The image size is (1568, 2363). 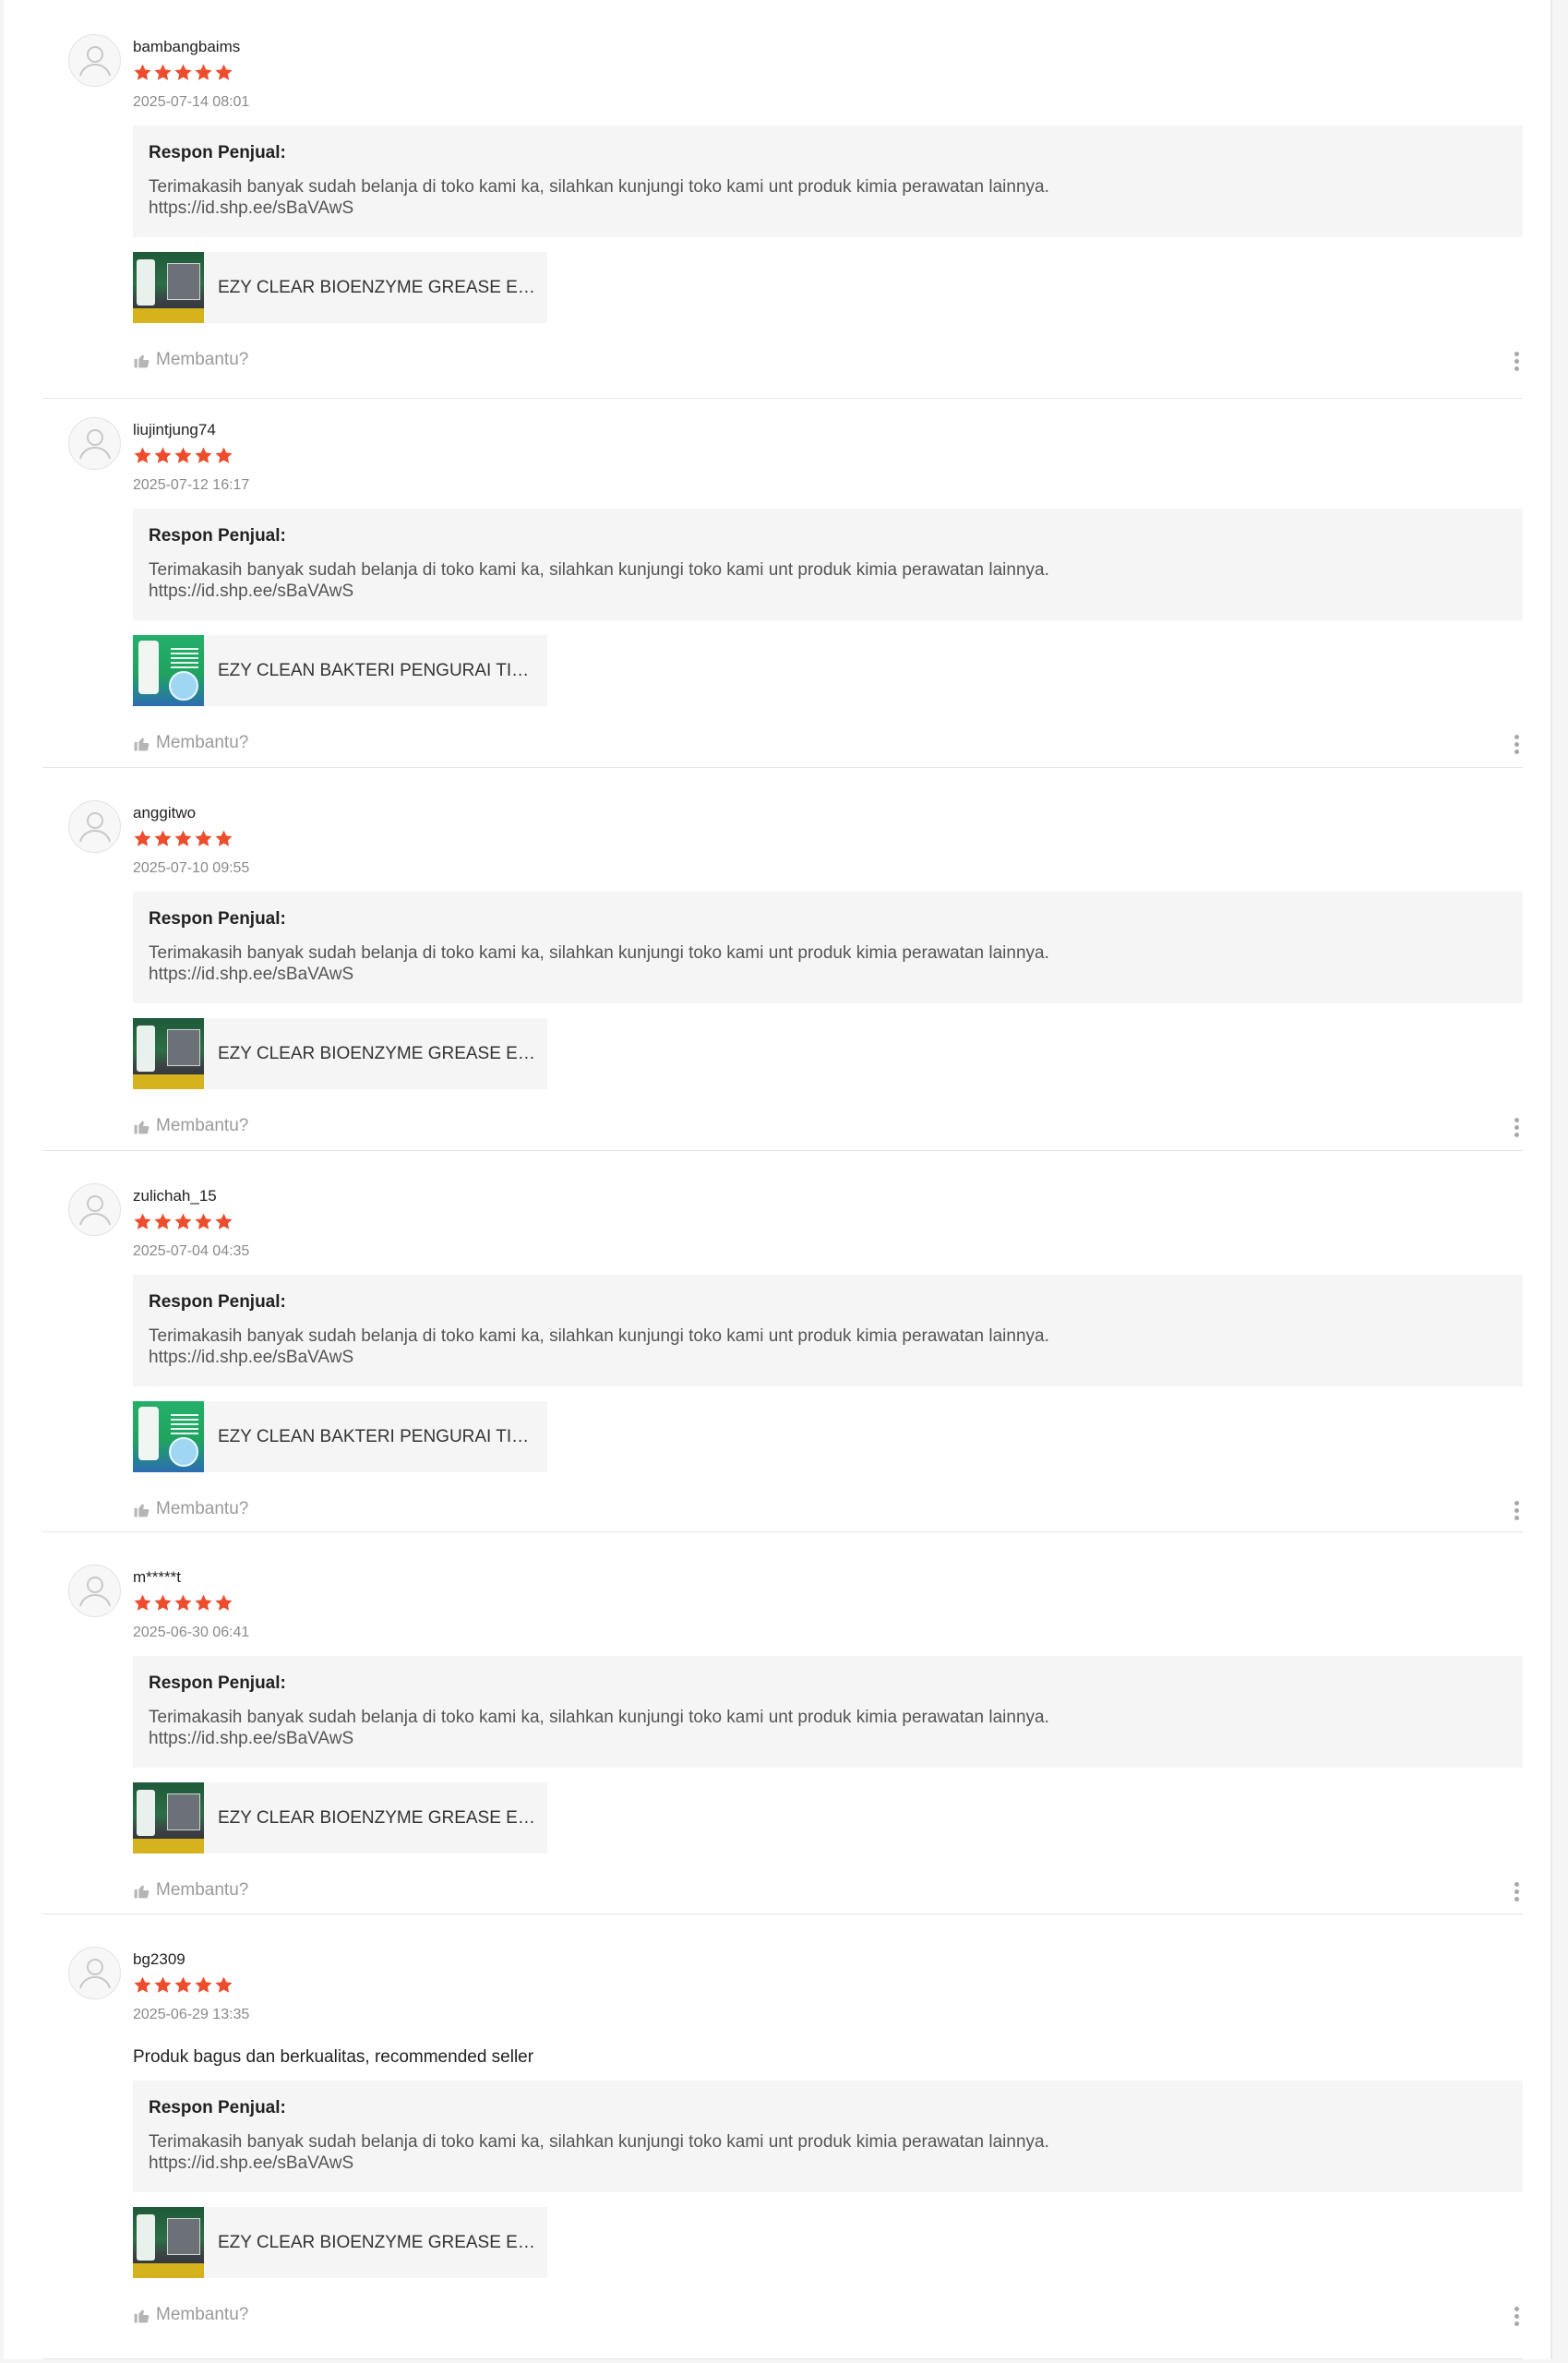 I want to click on review-username: liujintjung74, so click(x=174, y=429).